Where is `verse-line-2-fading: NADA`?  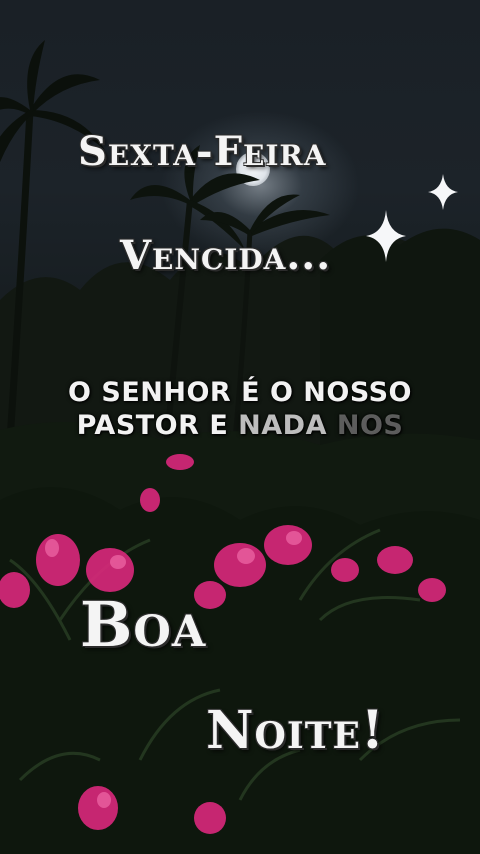 verse-line-2-fading: NADA is located at coordinates (287, 425).